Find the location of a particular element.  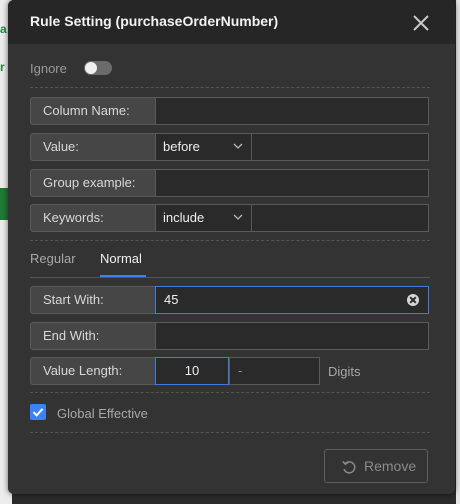

column-name-row: Column Name: is located at coordinates (230, 111).